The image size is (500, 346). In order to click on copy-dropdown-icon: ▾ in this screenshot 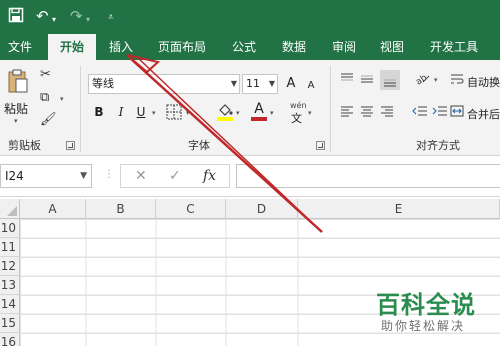, I will do `click(62, 99)`.